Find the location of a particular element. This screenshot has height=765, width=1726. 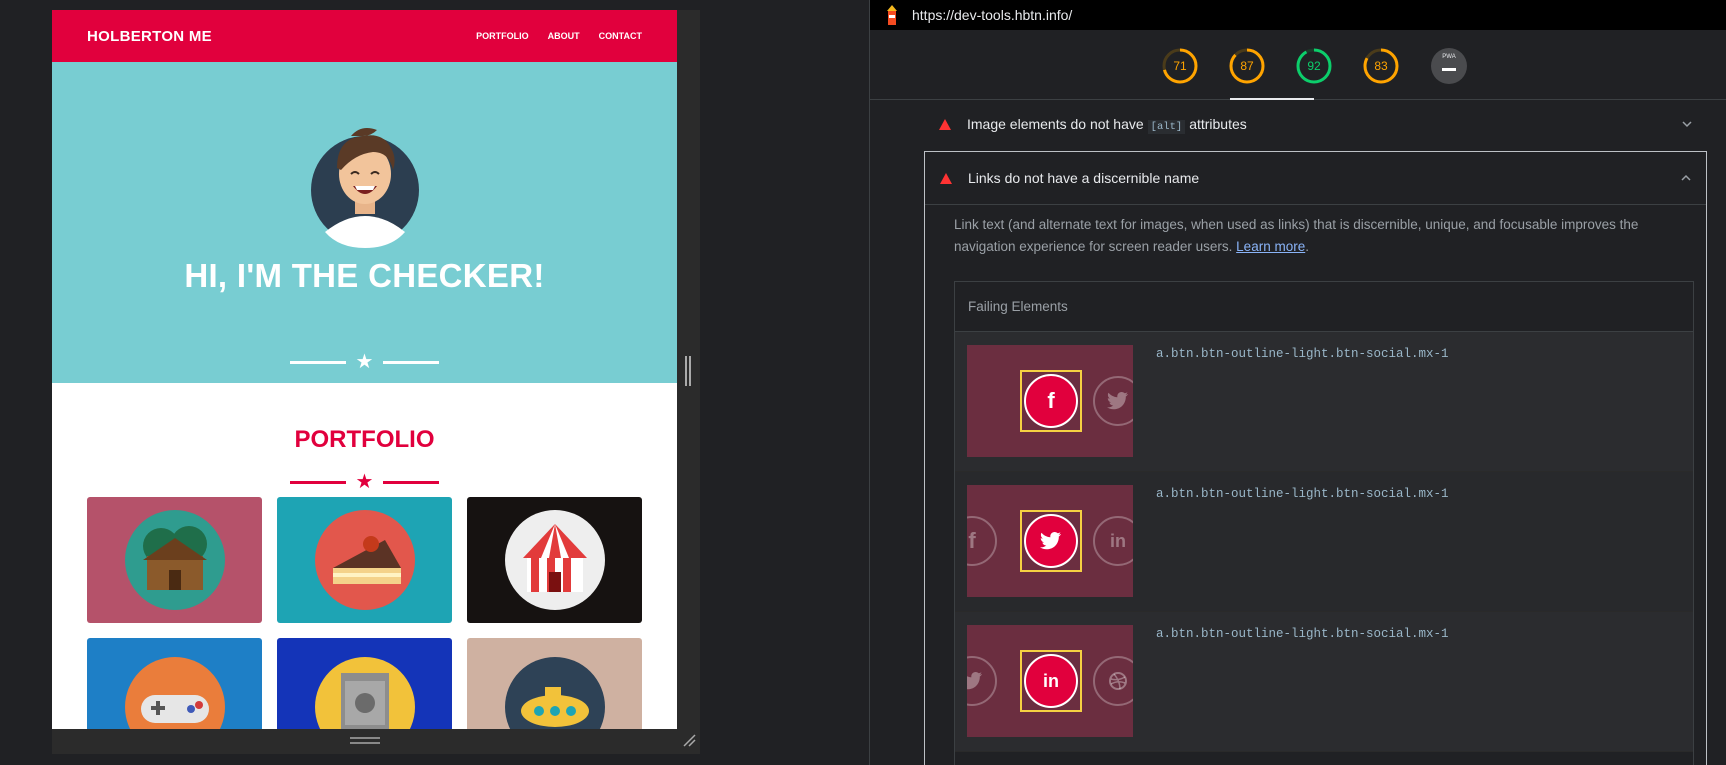

focused-element-highlight: in is located at coordinates (1051, 681).